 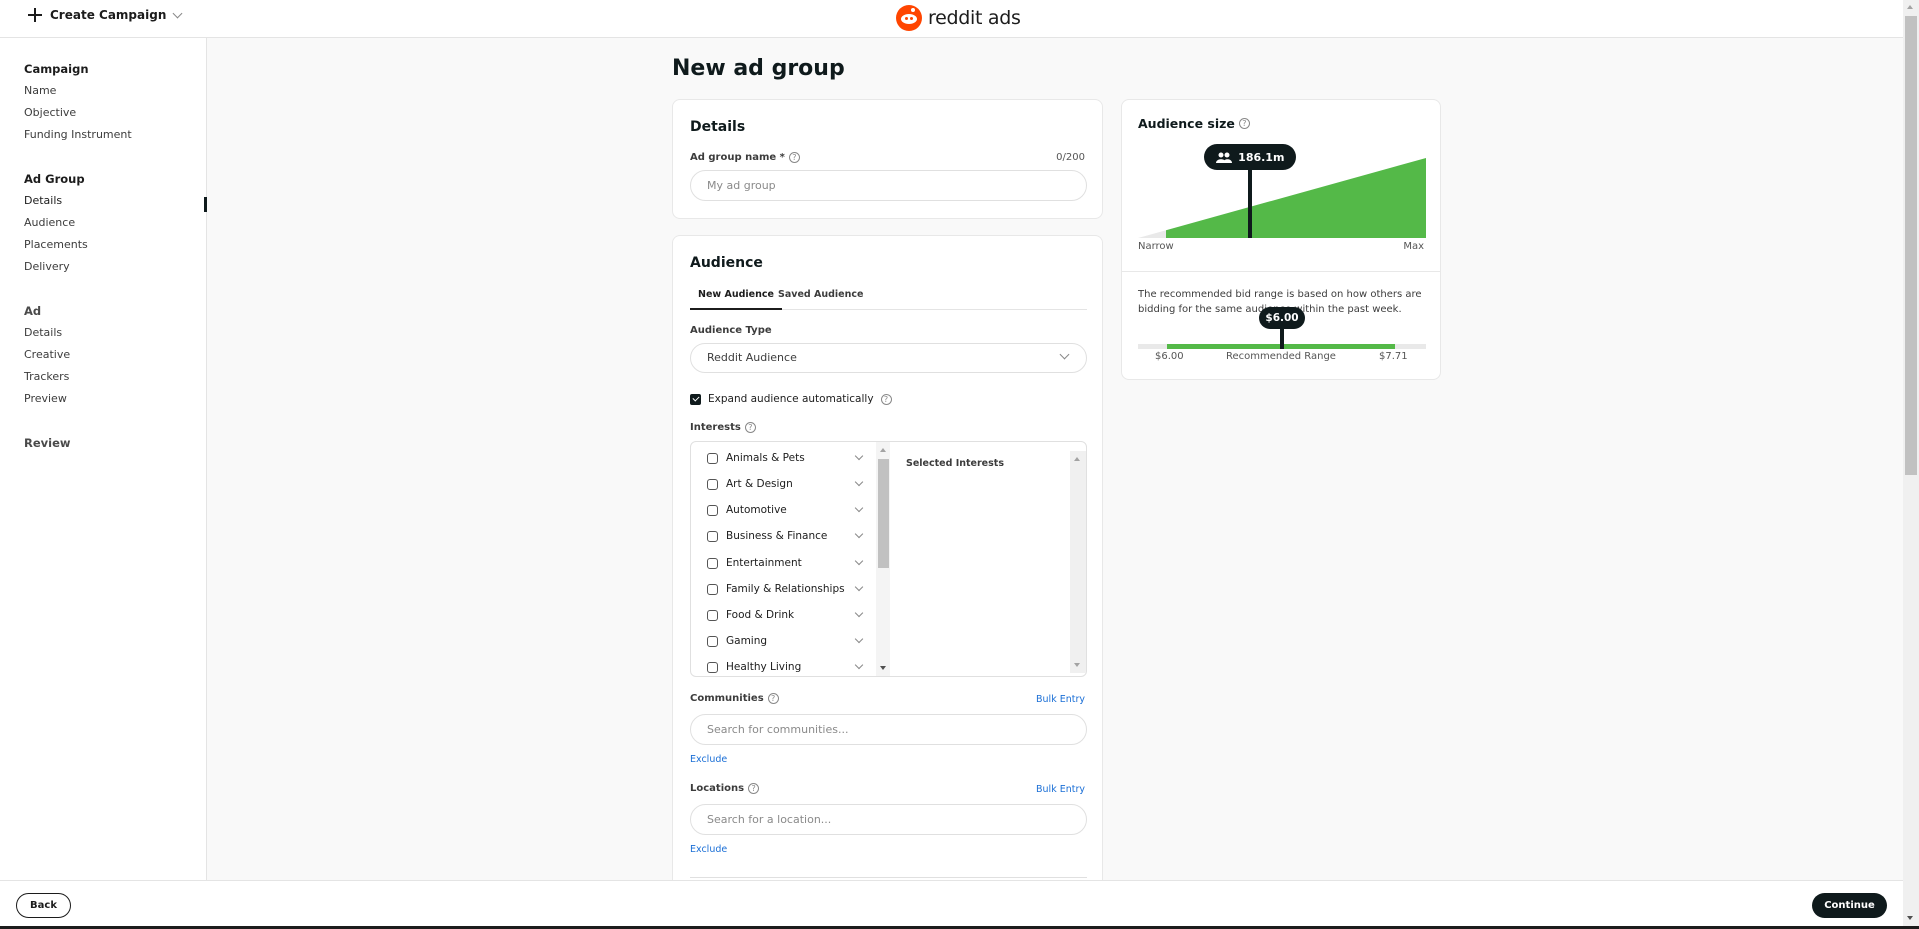 I want to click on locations-exclude-link: Exclude, so click(x=708, y=849).